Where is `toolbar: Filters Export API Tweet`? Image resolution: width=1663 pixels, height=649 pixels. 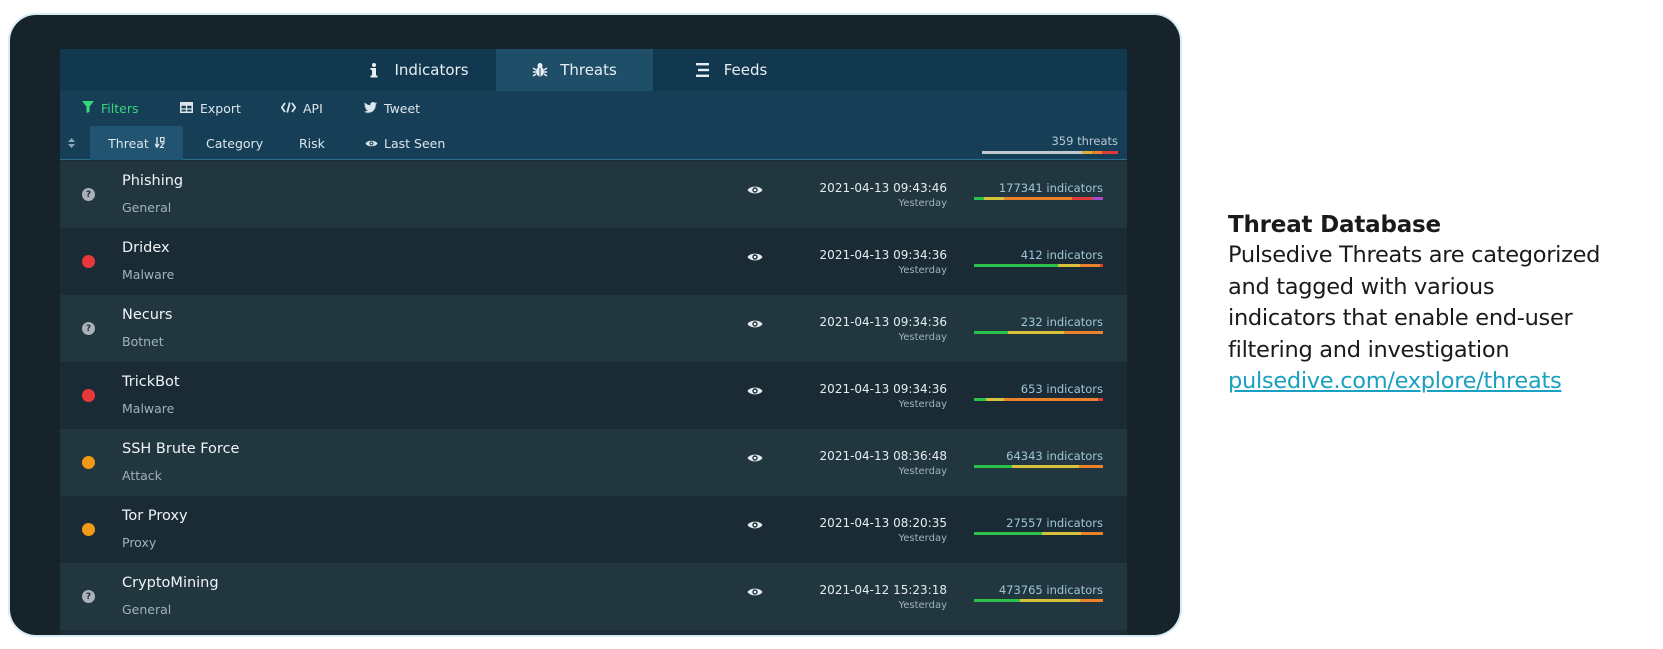
toolbar: Filters Export API Tweet is located at coordinates (593, 108).